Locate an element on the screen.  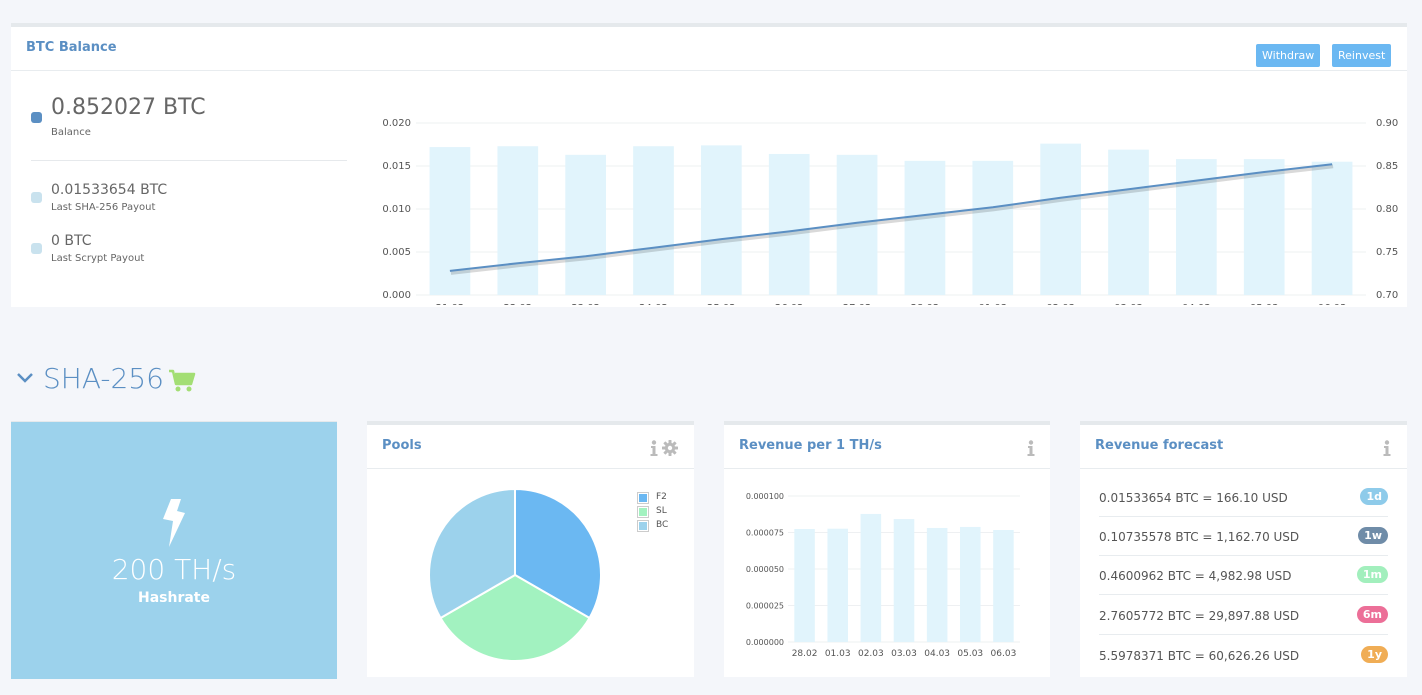
legend-label: SL is located at coordinates (661, 511).